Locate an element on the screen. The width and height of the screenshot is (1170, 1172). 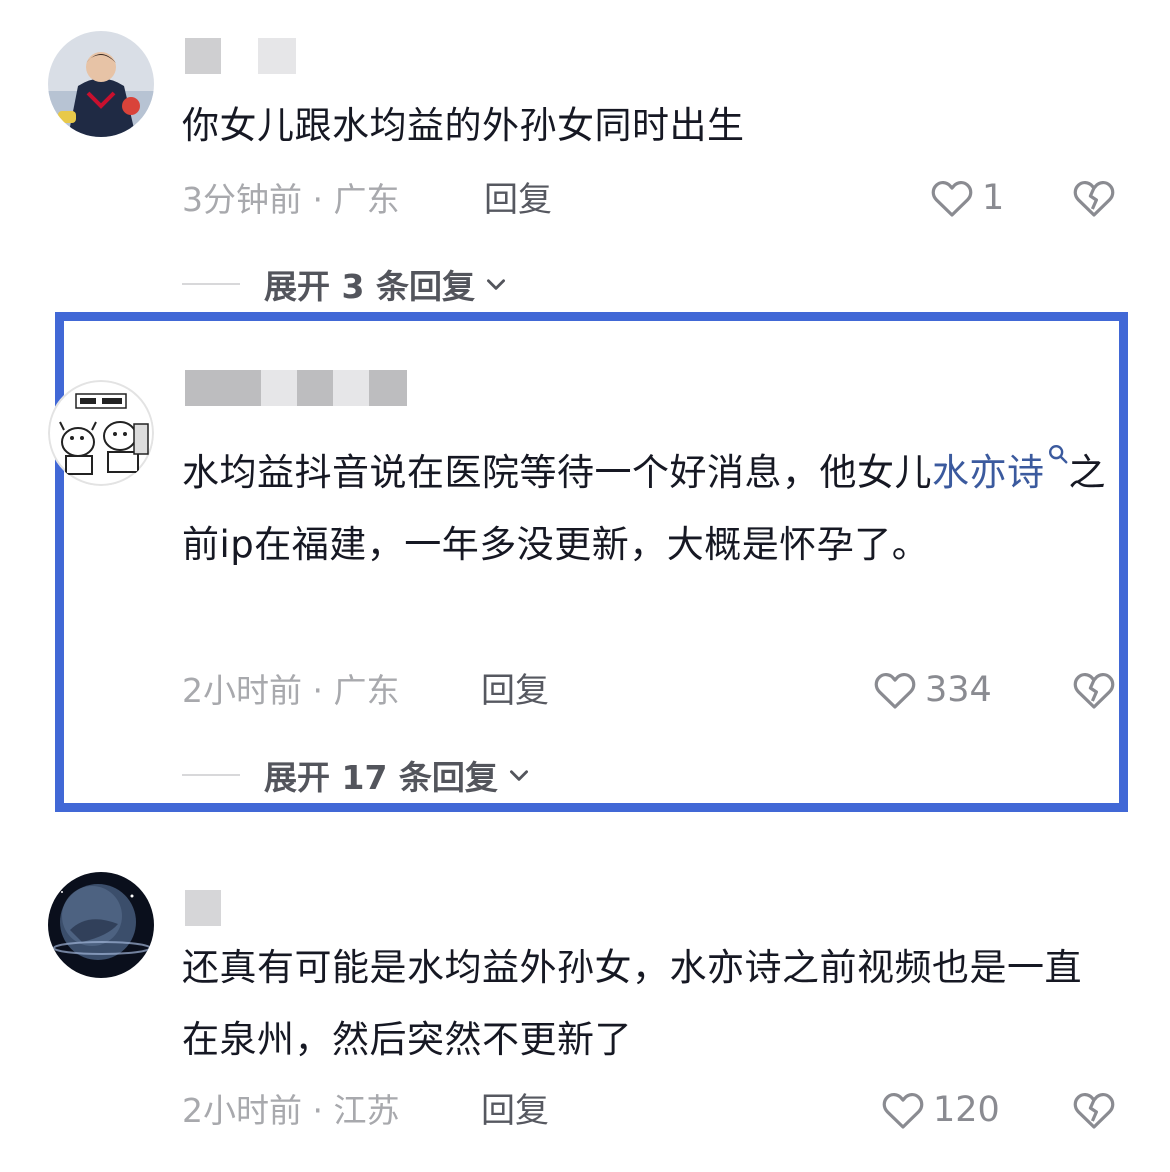
like-button: 1 is located at coordinates (966, 198).